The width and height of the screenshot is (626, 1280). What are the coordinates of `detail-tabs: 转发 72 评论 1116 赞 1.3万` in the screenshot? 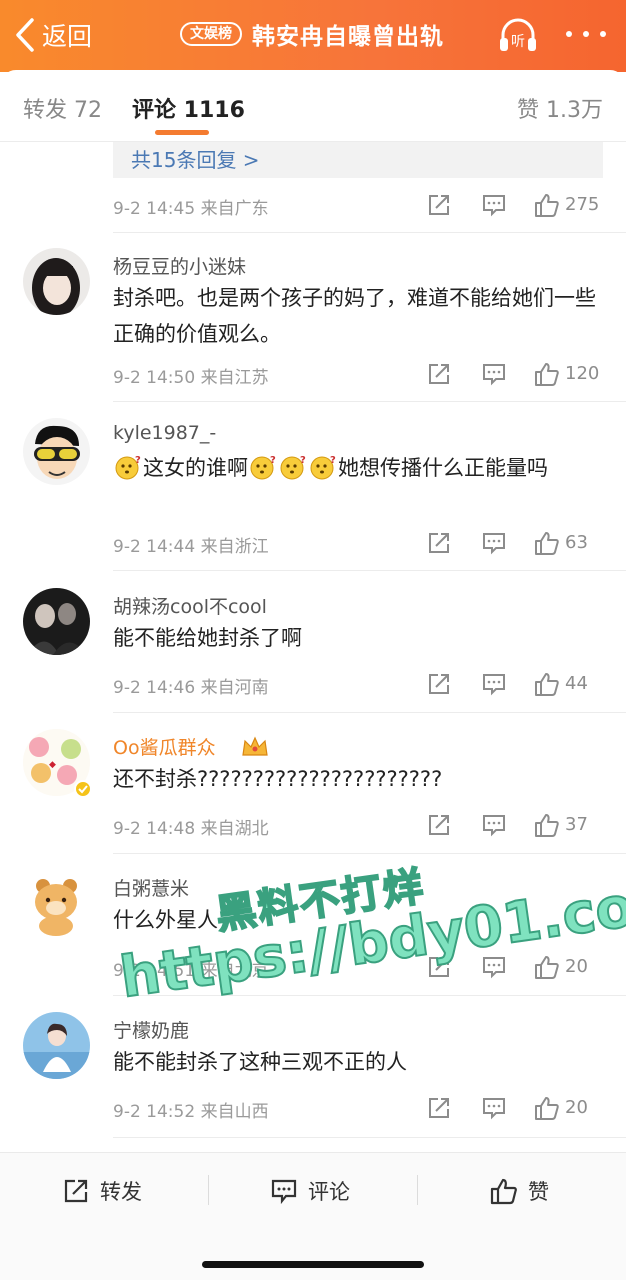 It's located at (313, 106).